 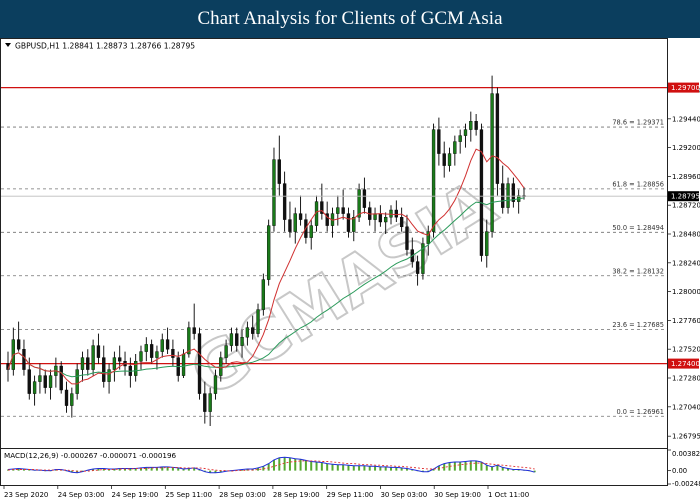 What do you see at coordinates (686, 407) in the screenshot?
I see `price-tick-label: 1.27040` at bounding box center [686, 407].